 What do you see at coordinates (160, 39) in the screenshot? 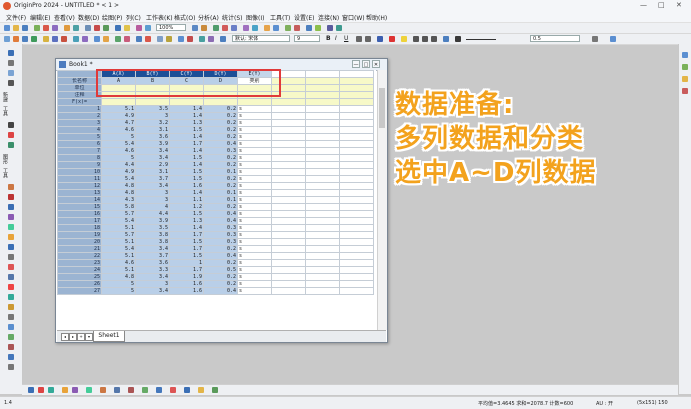
I see `graph-vector-icon` at bounding box center [160, 39].